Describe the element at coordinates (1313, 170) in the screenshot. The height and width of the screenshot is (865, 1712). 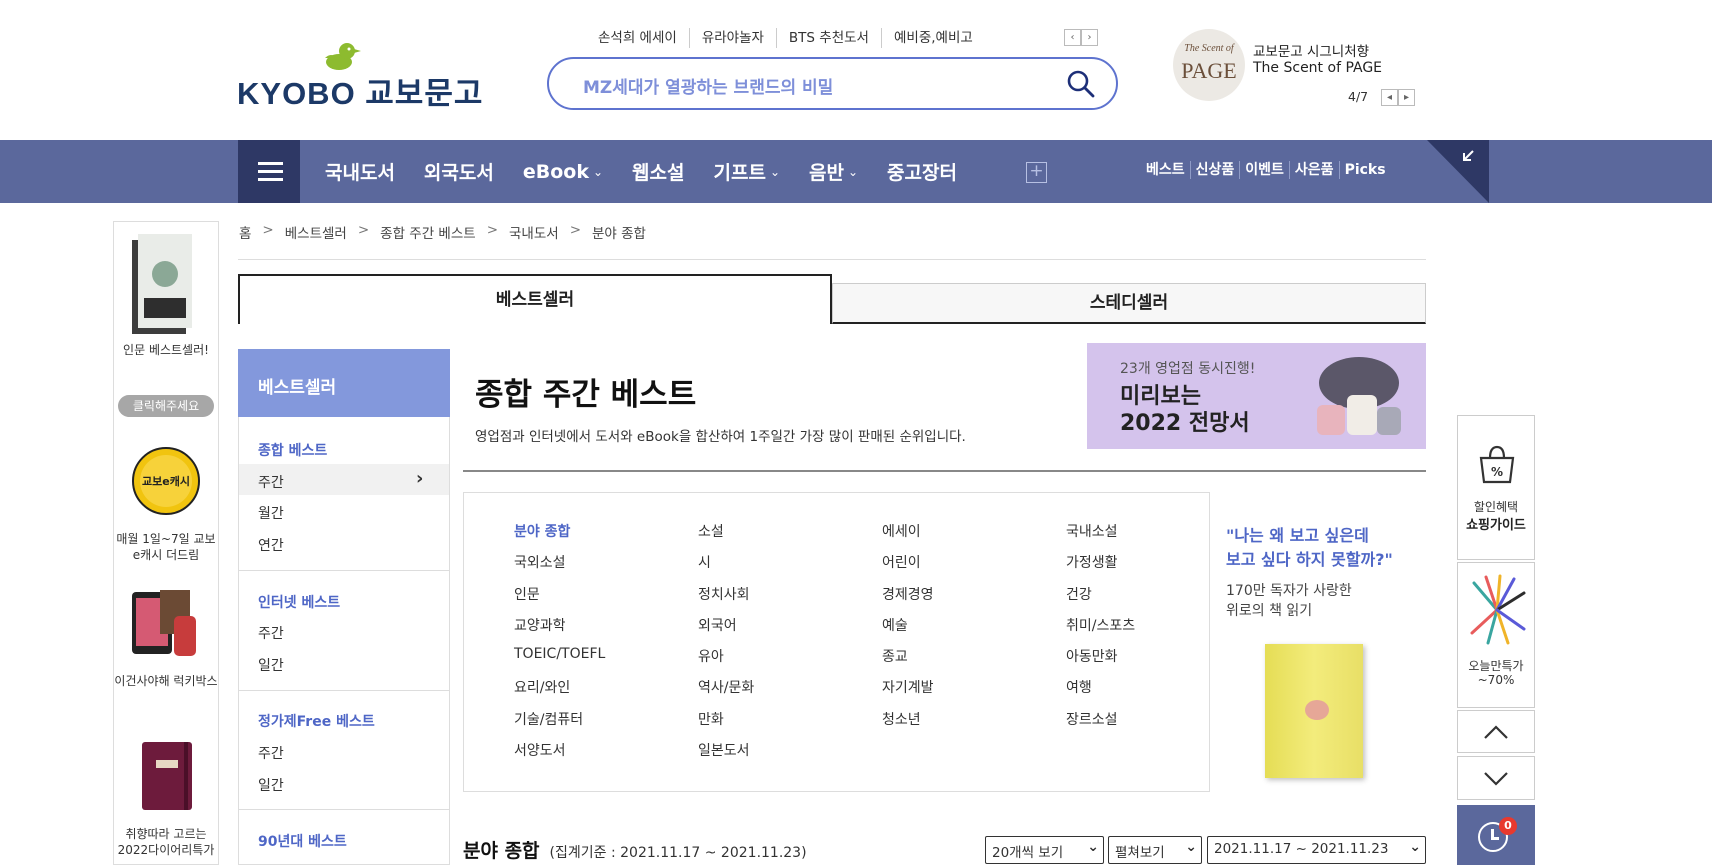
I see `nav-link-gift: 사은품` at that location.